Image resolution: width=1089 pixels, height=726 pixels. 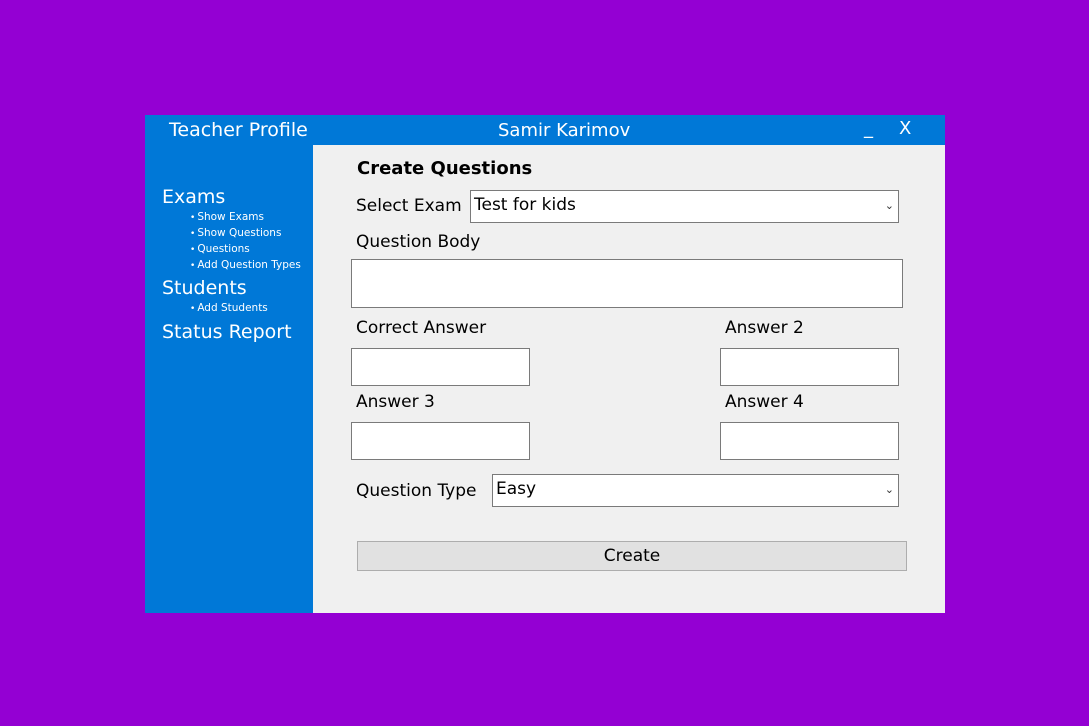 What do you see at coordinates (395, 402) in the screenshot?
I see `answer-3-label: Answer 3` at bounding box center [395, 402].